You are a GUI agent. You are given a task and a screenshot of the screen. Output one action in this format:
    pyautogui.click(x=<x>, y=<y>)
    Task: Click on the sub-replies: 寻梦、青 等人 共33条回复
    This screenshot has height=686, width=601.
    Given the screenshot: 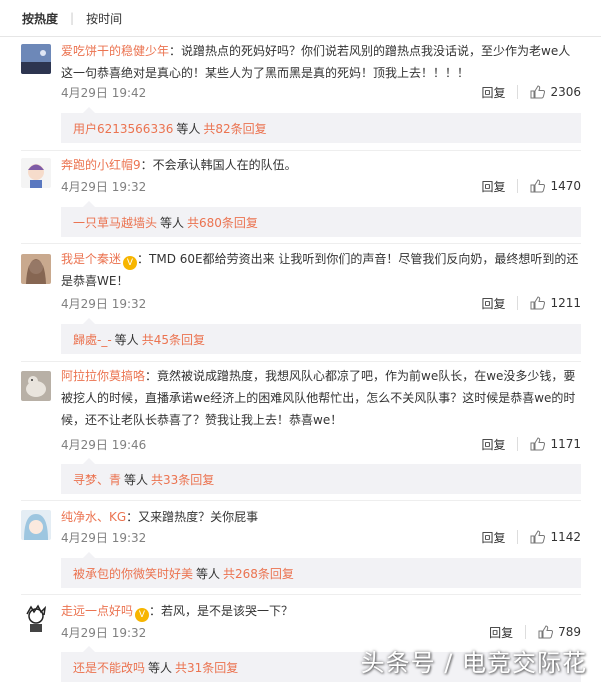 What is the action you would take?
    pyautogui.click(x=321, y=476)
    